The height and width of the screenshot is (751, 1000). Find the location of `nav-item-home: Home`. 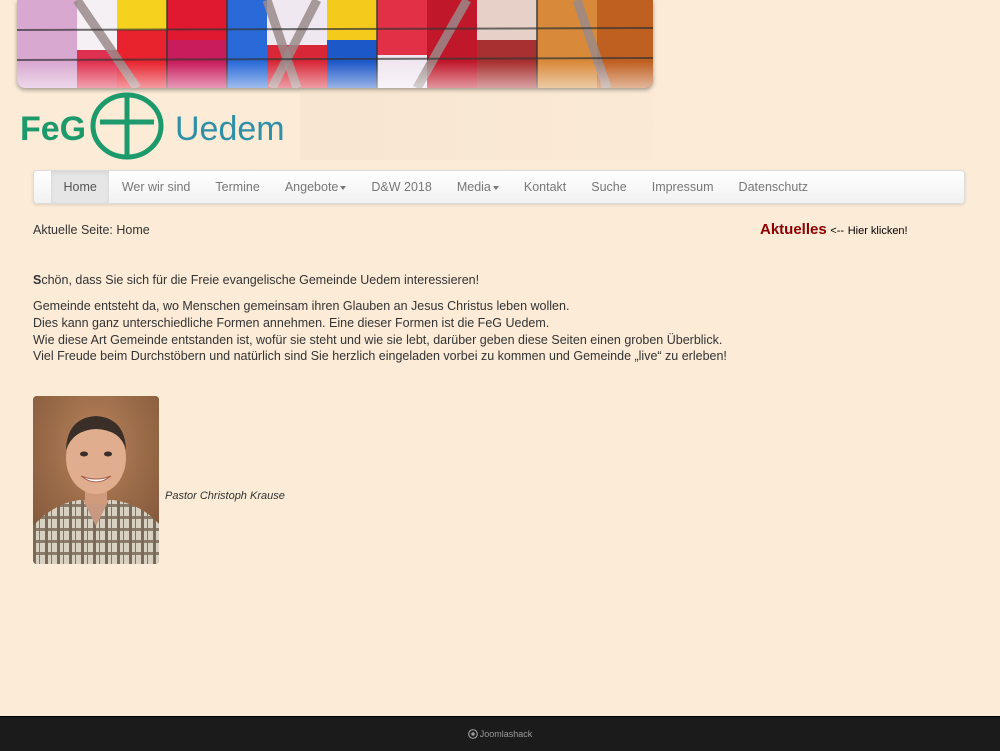

nav-item-home: Home is located at coordinates (80, 187).